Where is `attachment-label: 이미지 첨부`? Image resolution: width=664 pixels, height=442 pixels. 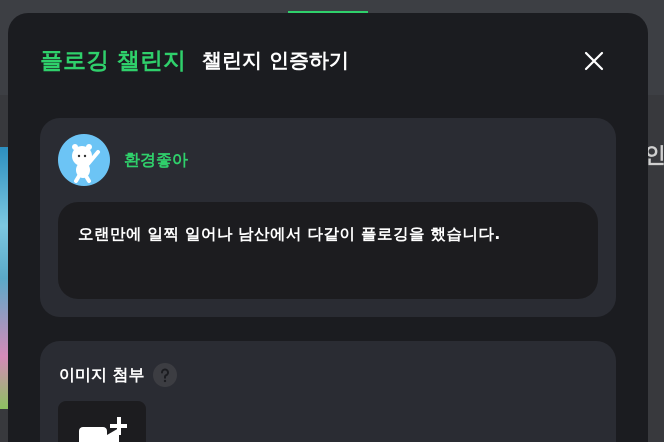
attachment-label: 이미지 첨부 is located at coordinates (102, 375).